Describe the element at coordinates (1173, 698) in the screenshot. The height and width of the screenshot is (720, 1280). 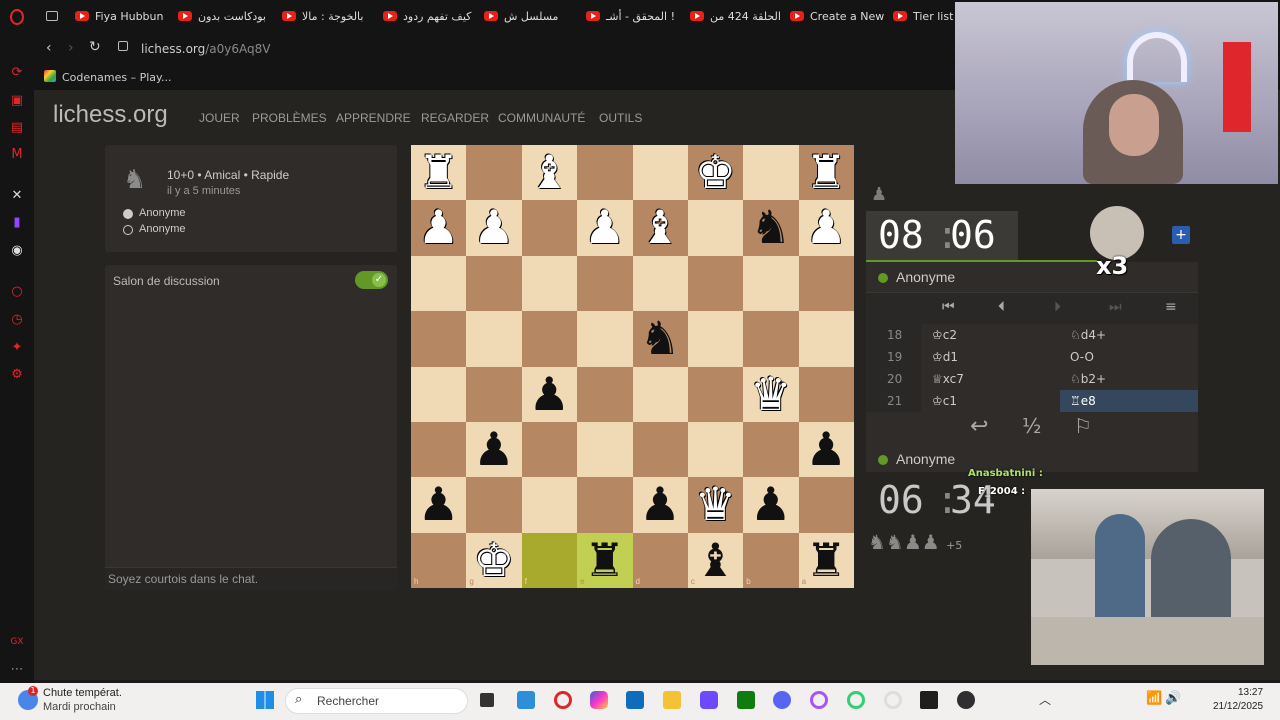
I see `volume-icon: 🔊` at that location.